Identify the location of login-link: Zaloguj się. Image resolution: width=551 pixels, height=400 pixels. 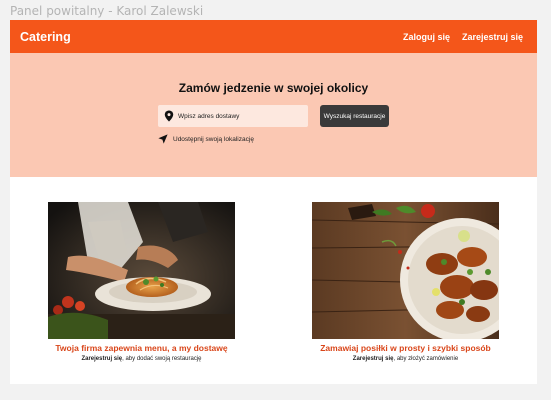
(426, 37).